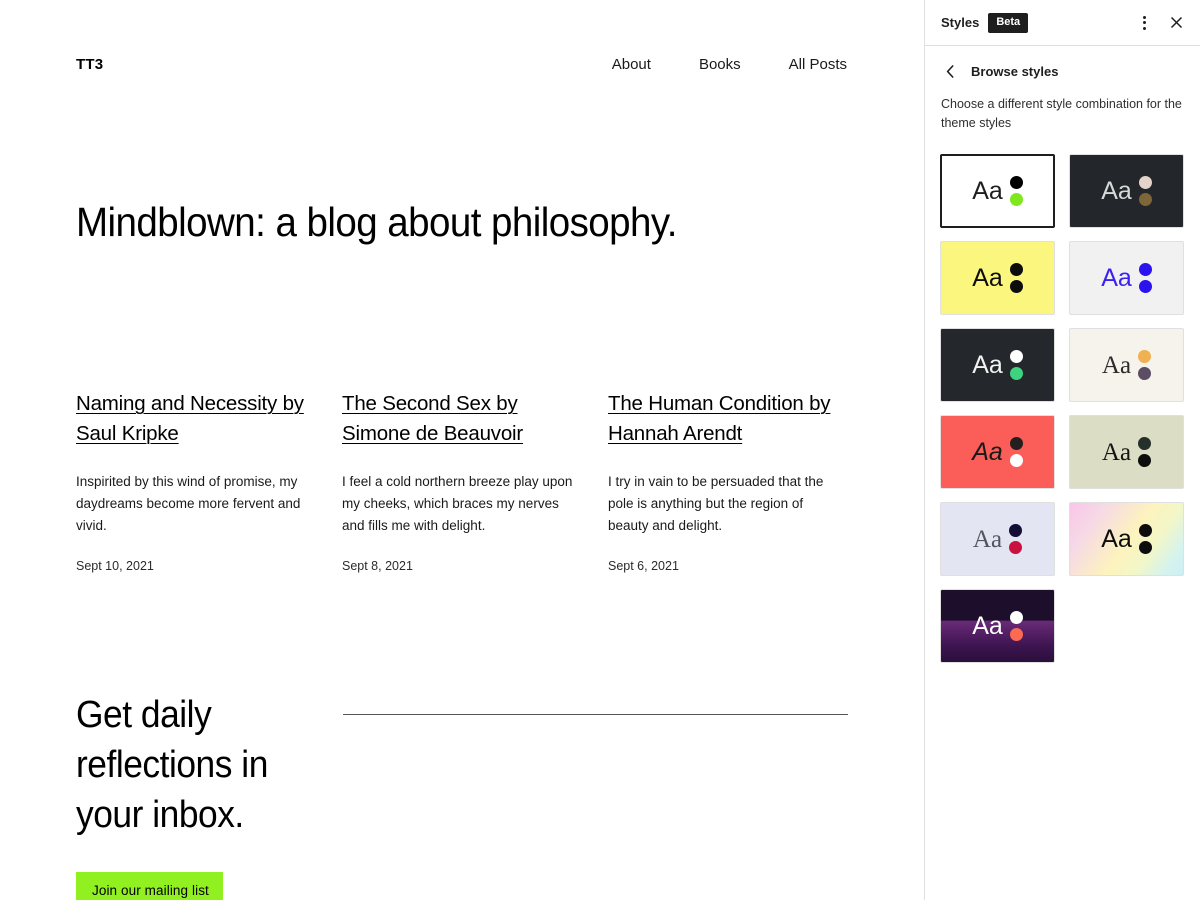 The image size is (1200, 900). I want to click on panel-title: Styles, so click(960, 22).